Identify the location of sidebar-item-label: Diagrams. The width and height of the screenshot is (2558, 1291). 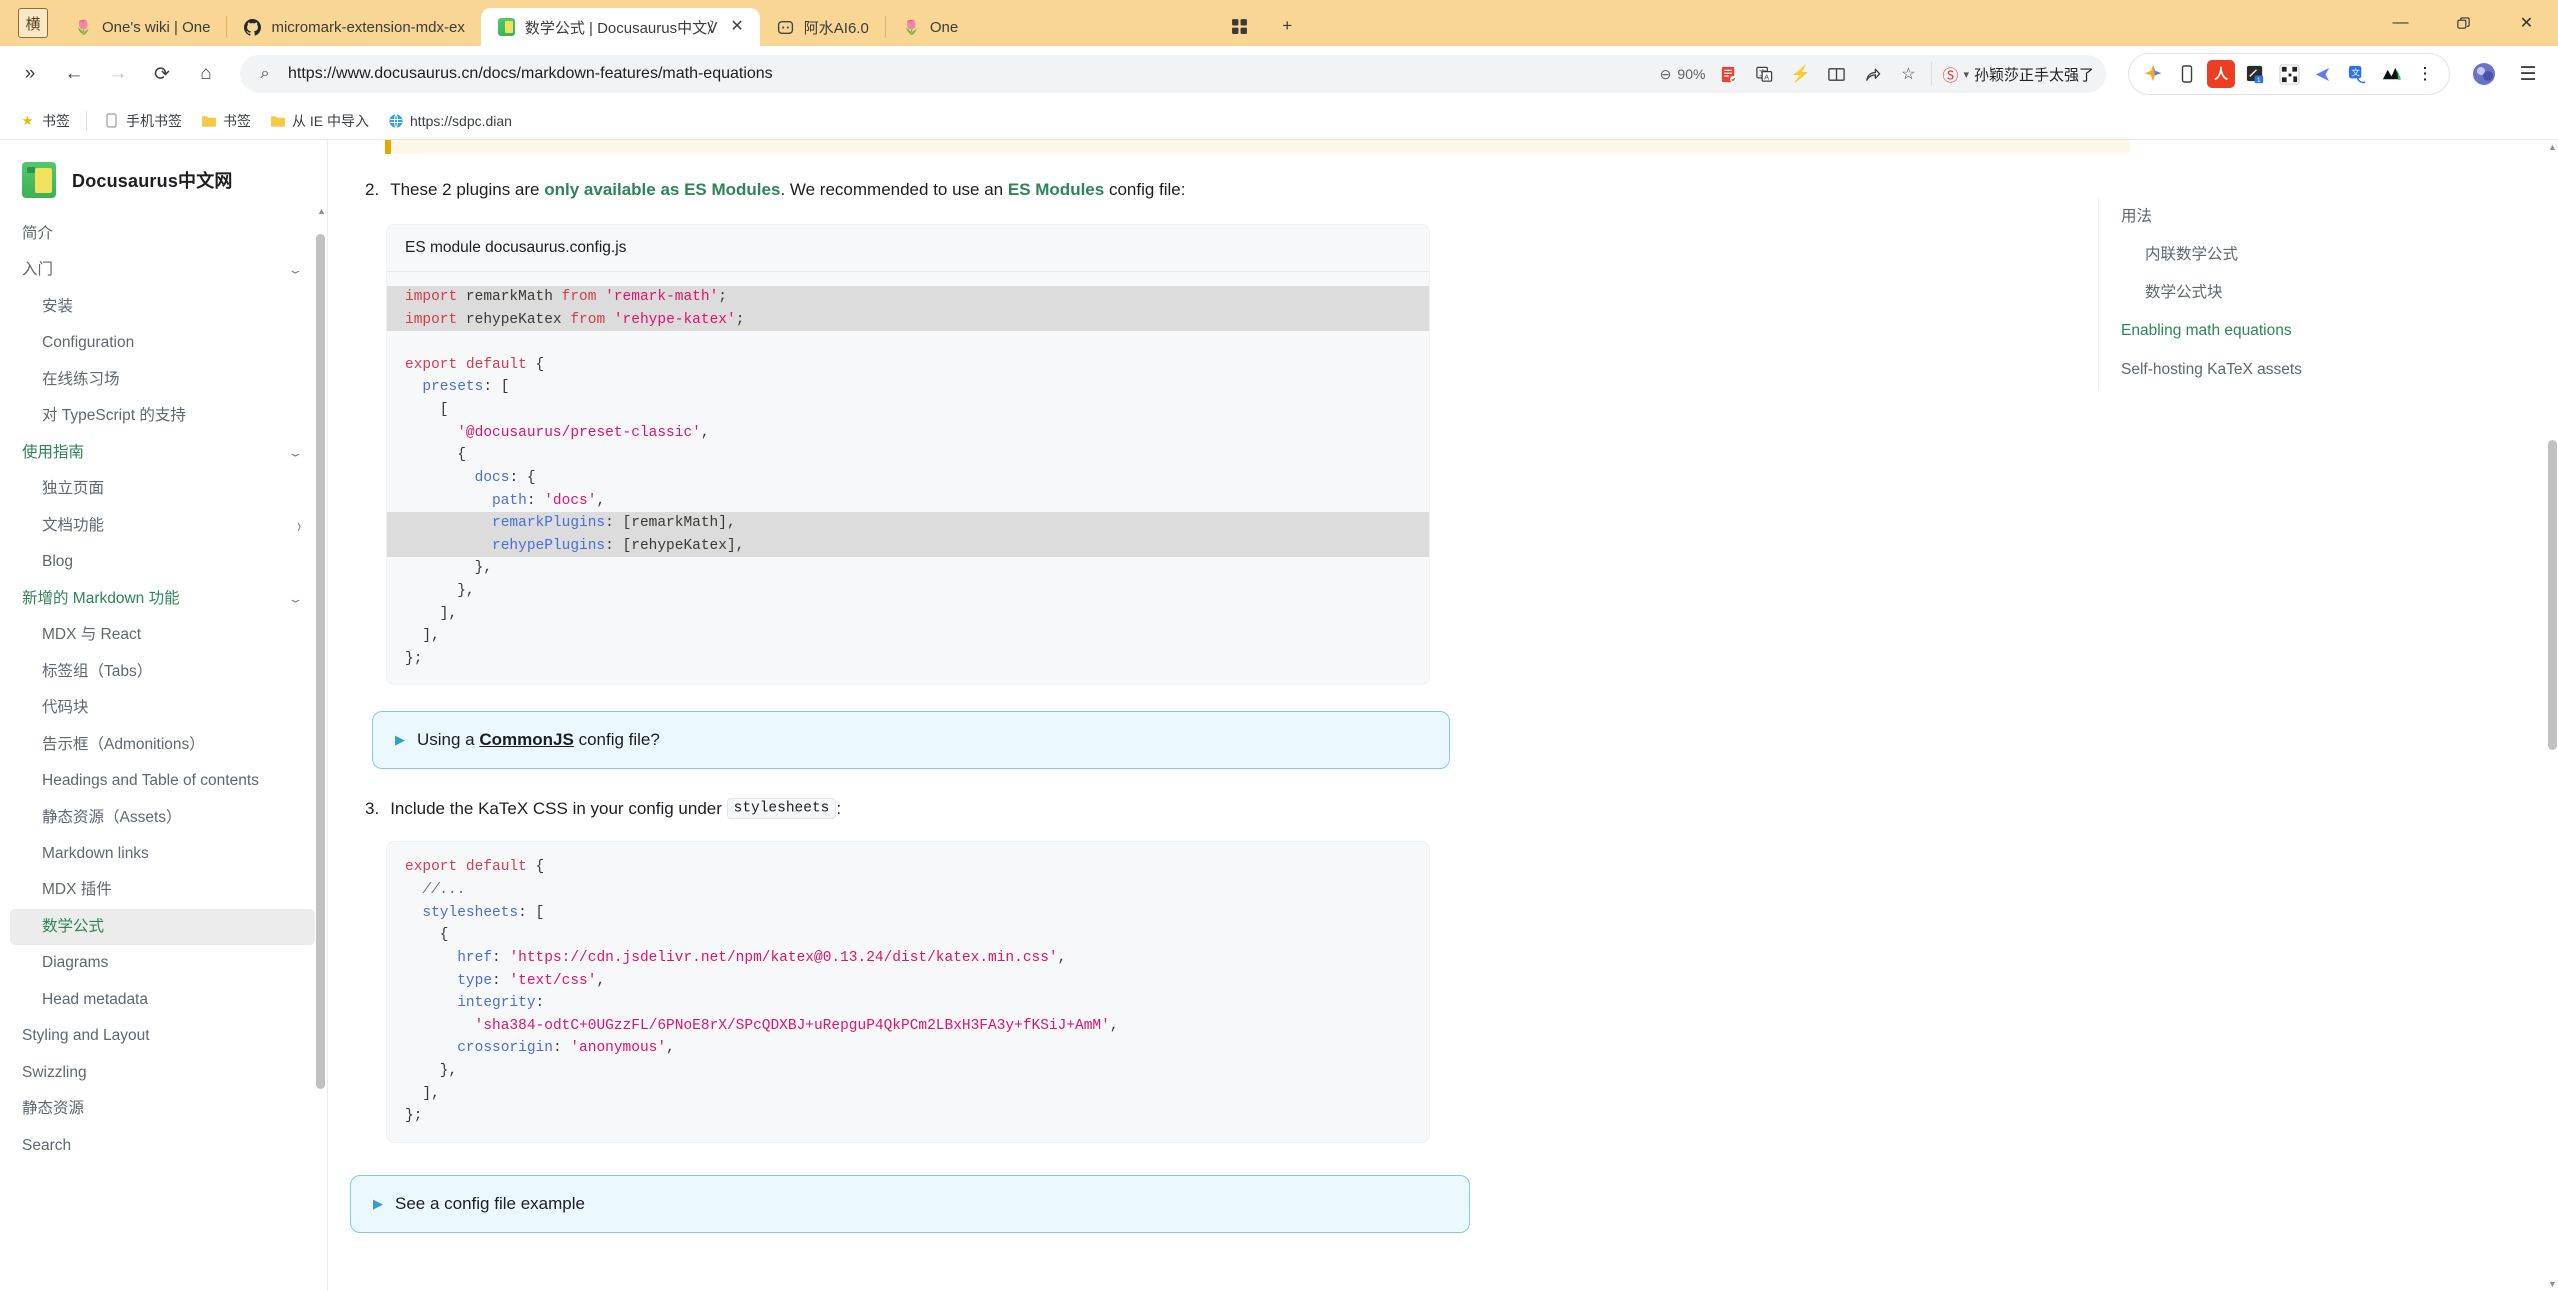
(75, 963).